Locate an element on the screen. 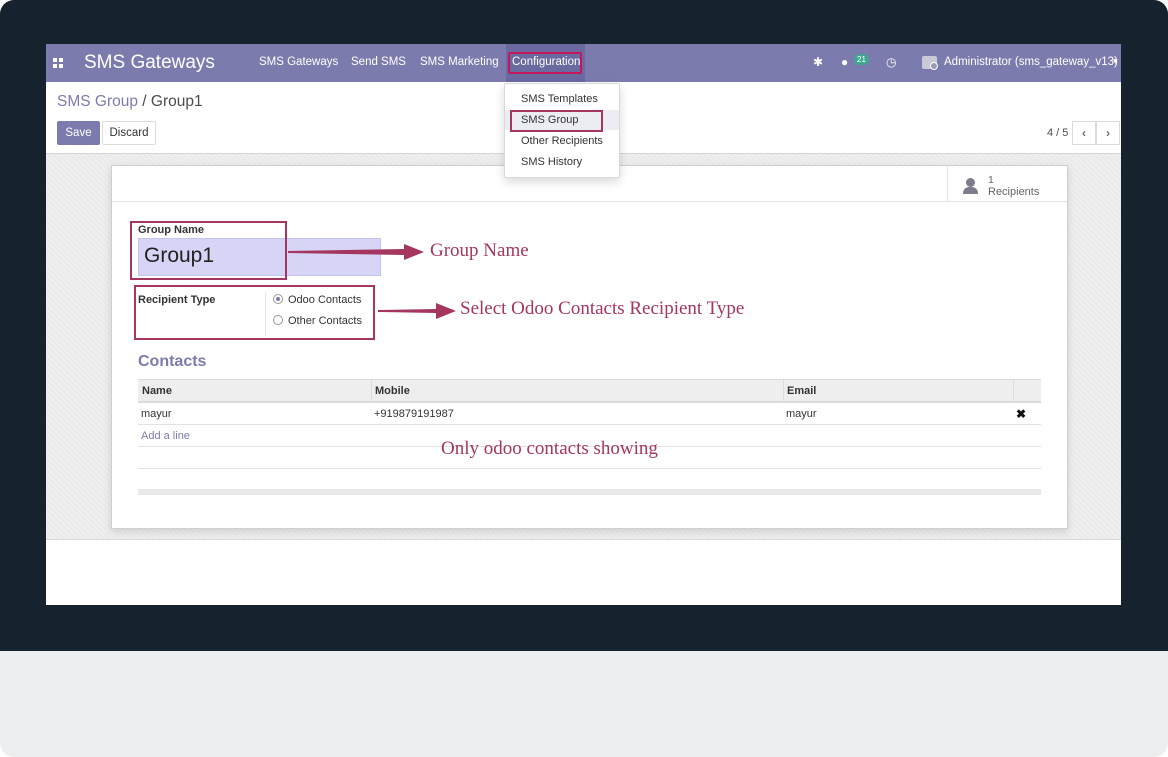  dropdown-item-other-recipients: Other Recipients is located at coordinates (562, 141).